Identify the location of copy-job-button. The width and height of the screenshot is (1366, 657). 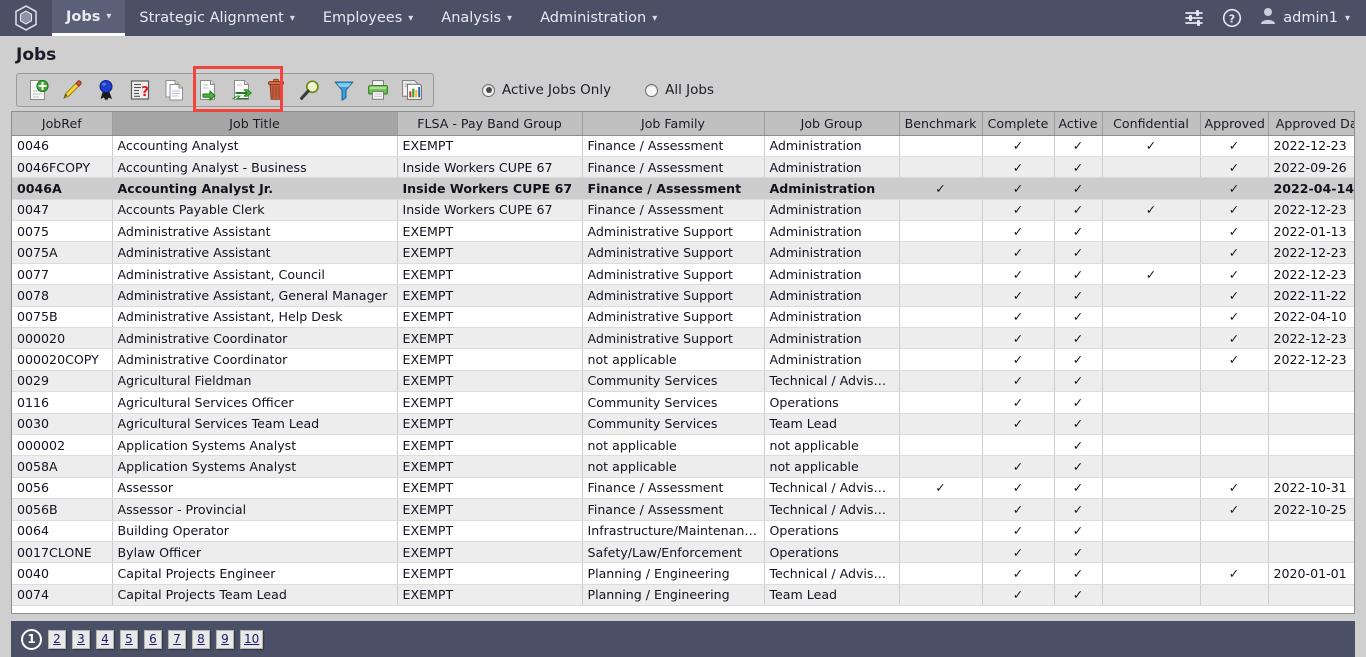
(174, 90).